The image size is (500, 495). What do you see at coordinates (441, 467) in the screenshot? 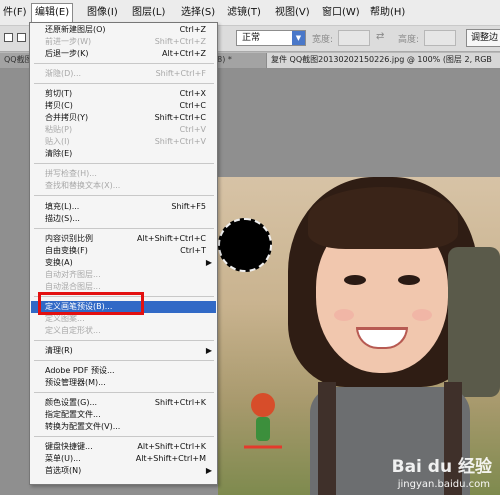
I see `watermark-title: Bai du 经验` at bounding box center [441, 467].